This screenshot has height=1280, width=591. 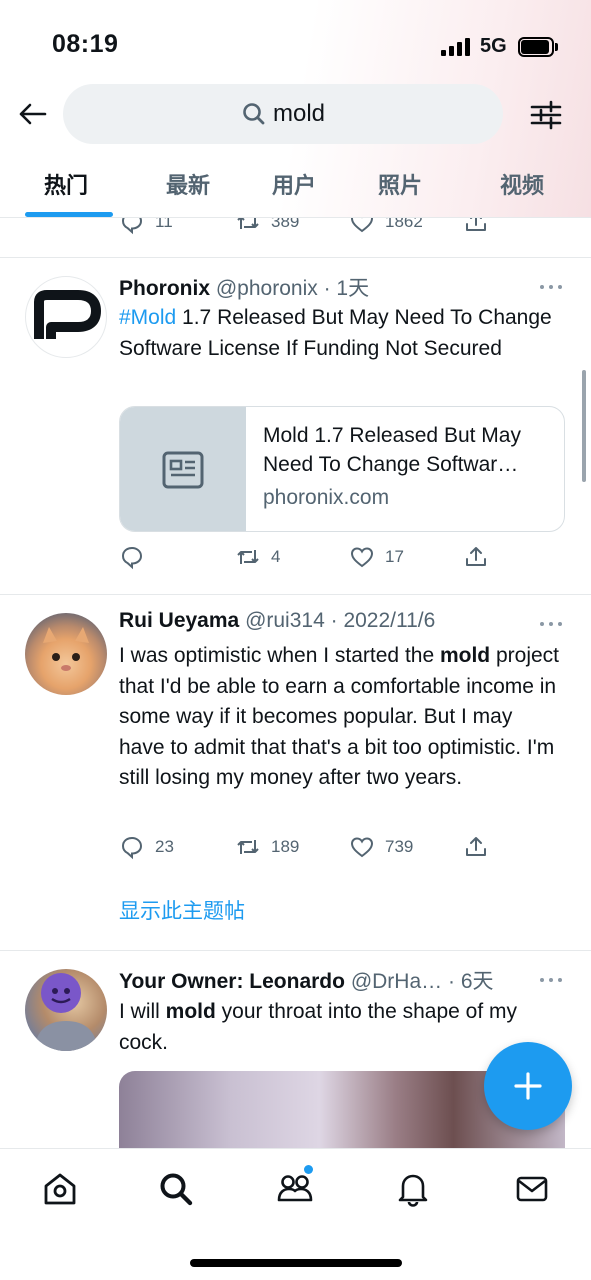 What do you see at coordinates (146, 226) in the screenshot?
I see `reply-button: 11` at bounding box center [146, 226].